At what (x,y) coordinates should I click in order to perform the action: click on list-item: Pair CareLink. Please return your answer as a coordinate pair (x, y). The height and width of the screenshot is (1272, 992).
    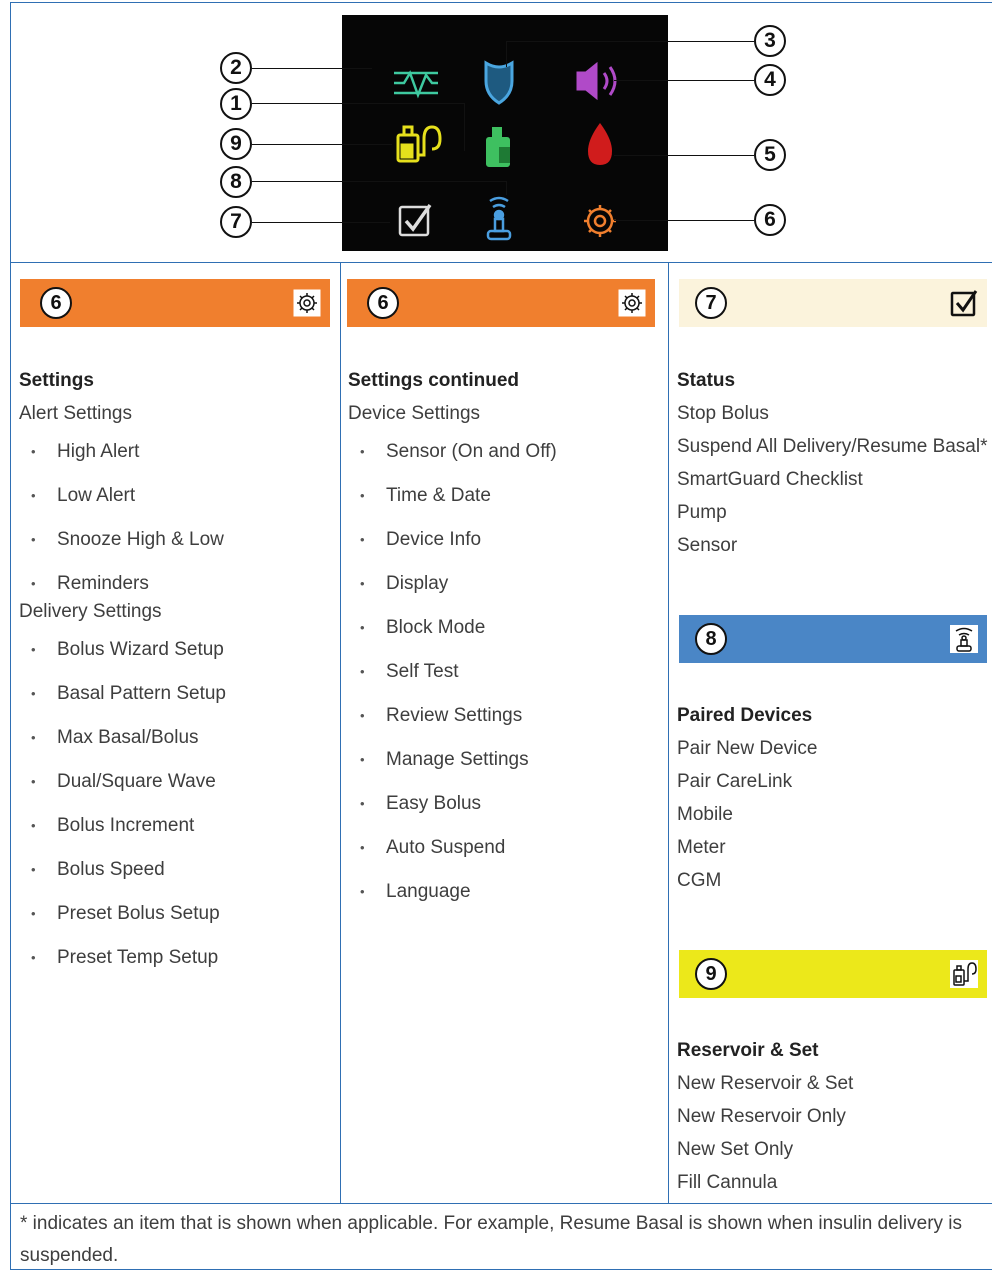
    Looking at the image, I should click on (735, 781).